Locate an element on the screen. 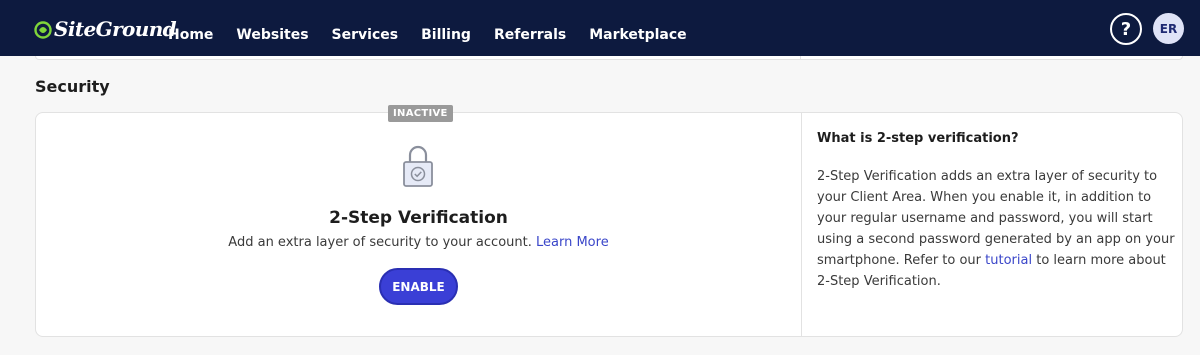 Image resolution: width=1200 pixels, height=355 pixels. nav-services: Services is located at coordinates (365, 35).